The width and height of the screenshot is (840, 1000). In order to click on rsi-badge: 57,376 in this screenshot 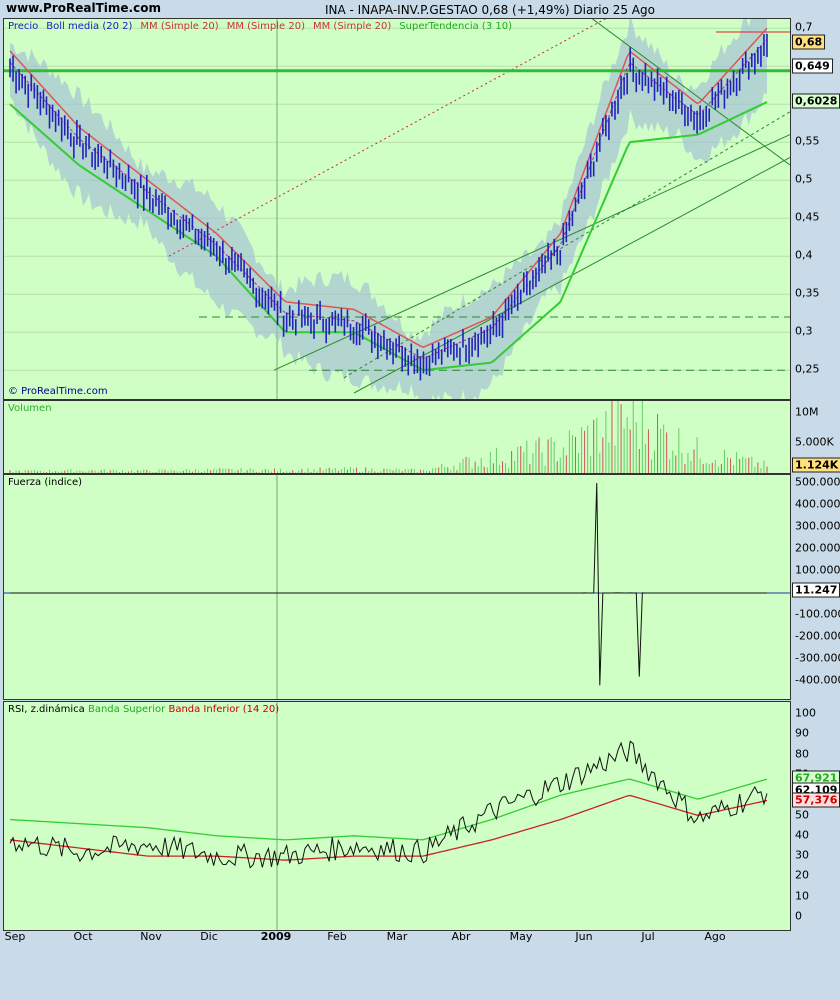, I will do `click(816, 800)`.